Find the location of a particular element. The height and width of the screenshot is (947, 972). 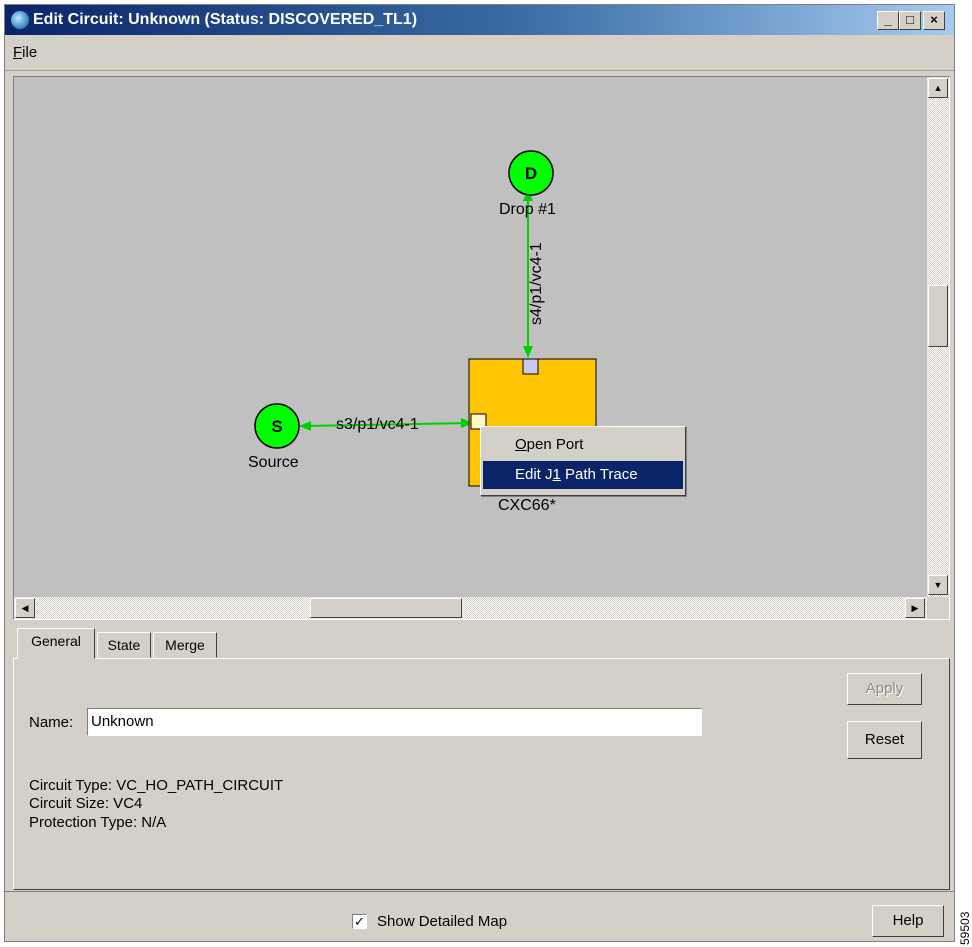

edit-j1-accel: 1 is located at coordinates (556, 474).